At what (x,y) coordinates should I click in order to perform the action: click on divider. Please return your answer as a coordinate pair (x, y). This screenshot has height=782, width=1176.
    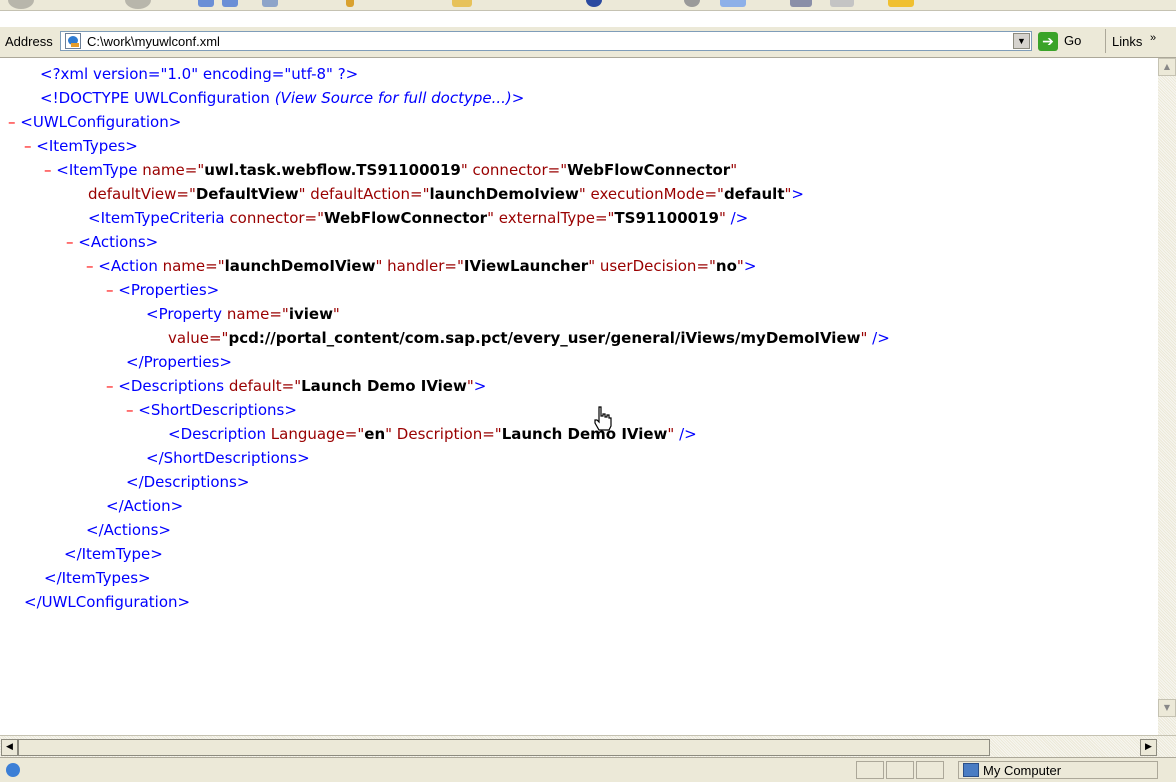
    Looking at the image, I should click on (1105, 41).